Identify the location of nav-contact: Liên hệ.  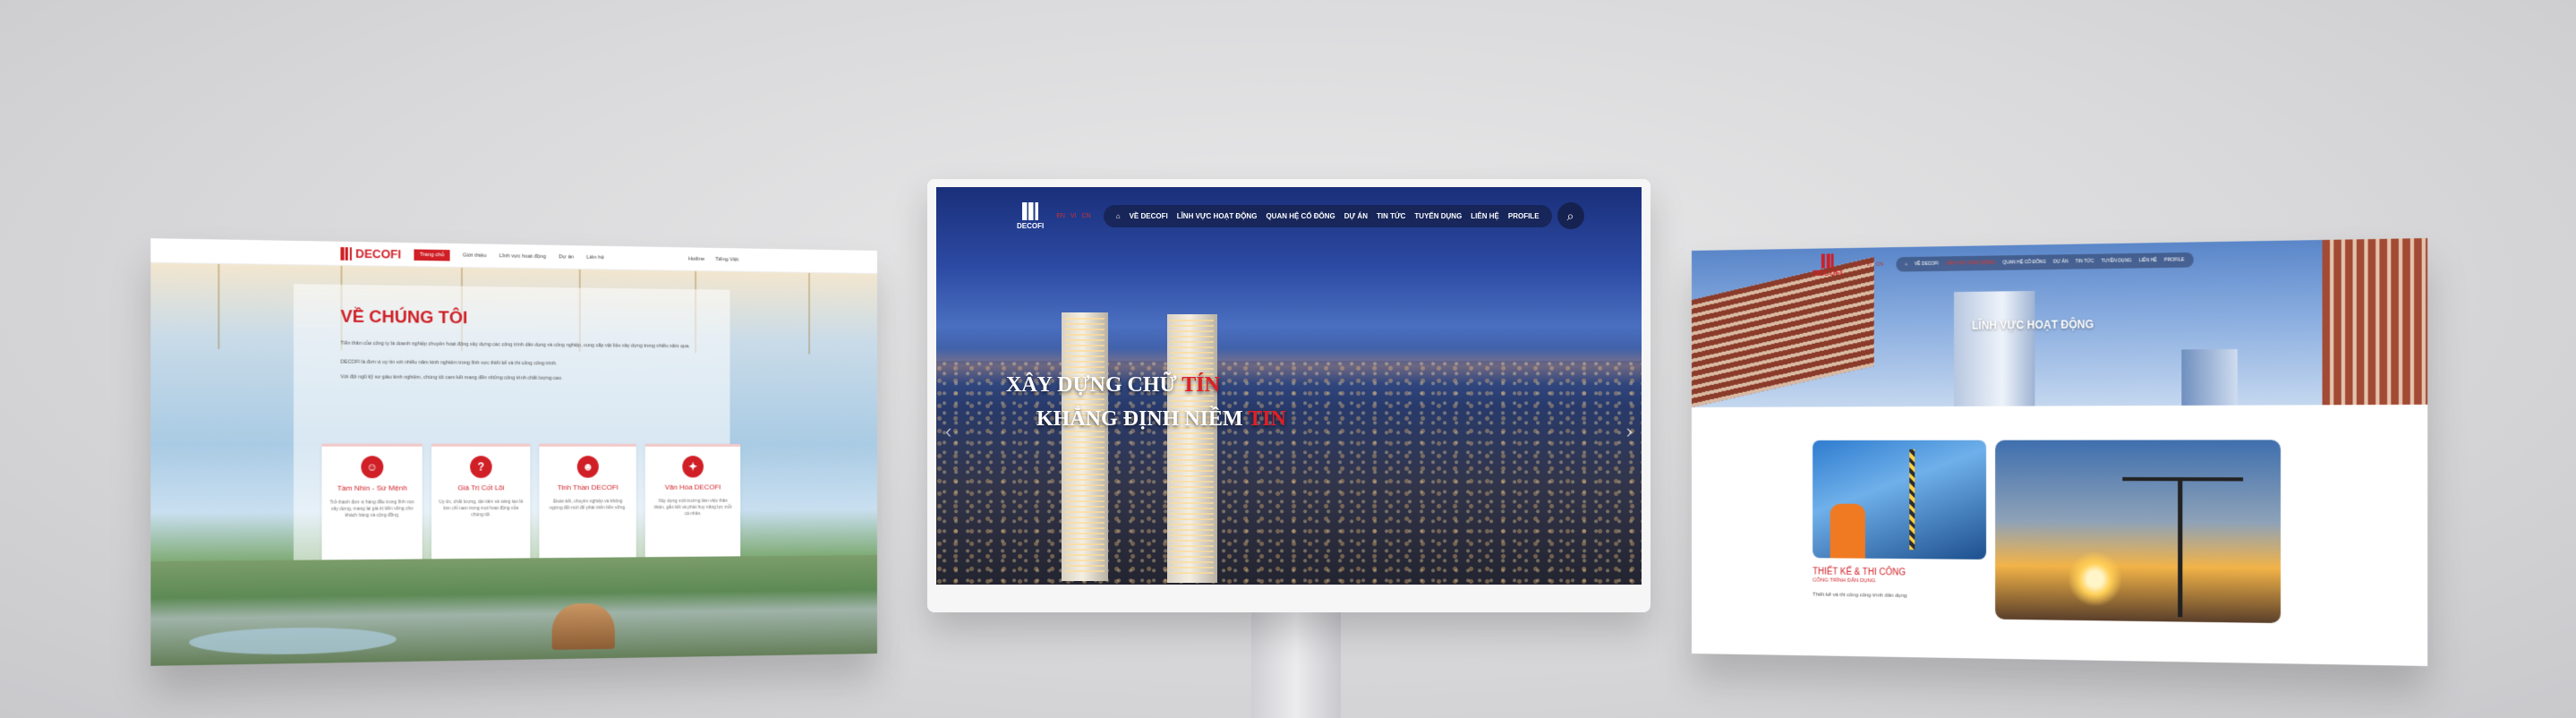
(595, 257).